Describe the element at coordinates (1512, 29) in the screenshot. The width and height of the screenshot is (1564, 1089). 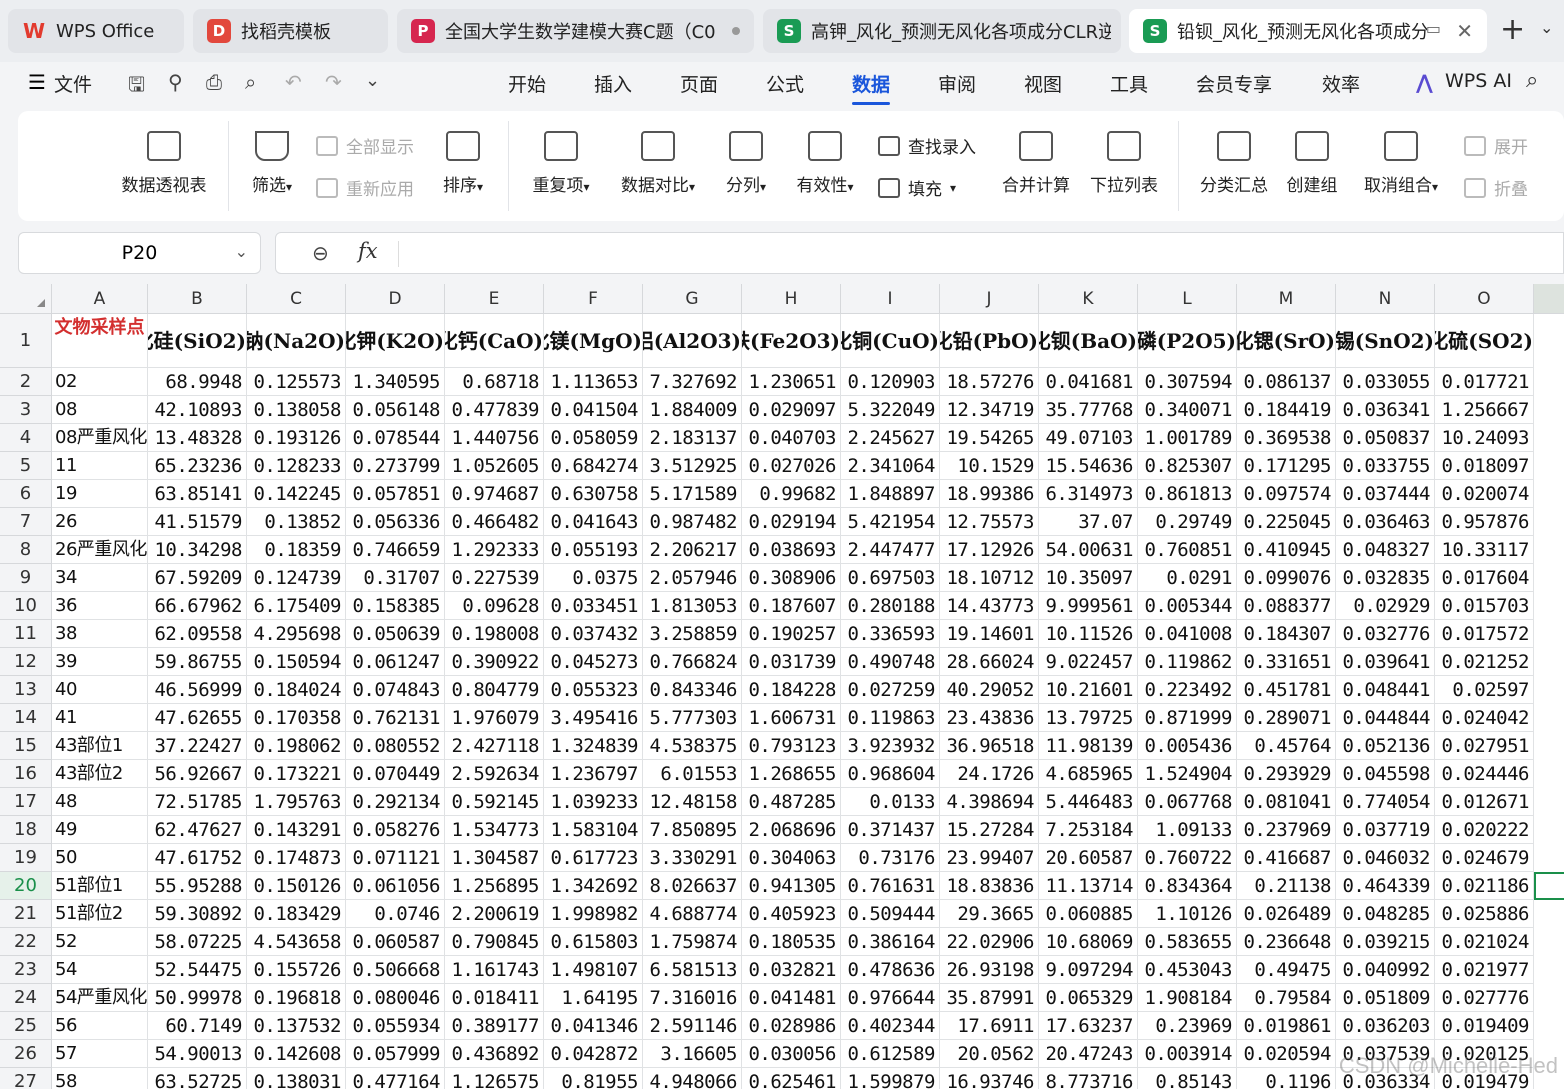
I see `new-tab-icon: +` at that location.